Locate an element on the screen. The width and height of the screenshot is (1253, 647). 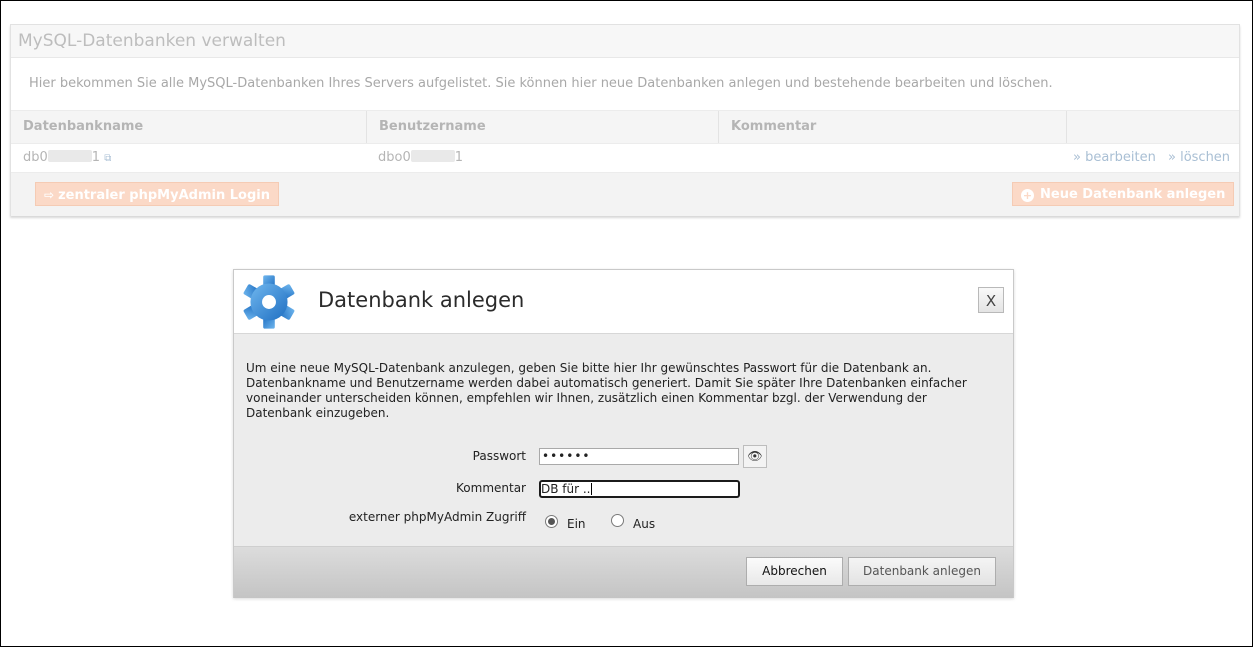
plus-icon: + is located at coordinates (1027, 195).